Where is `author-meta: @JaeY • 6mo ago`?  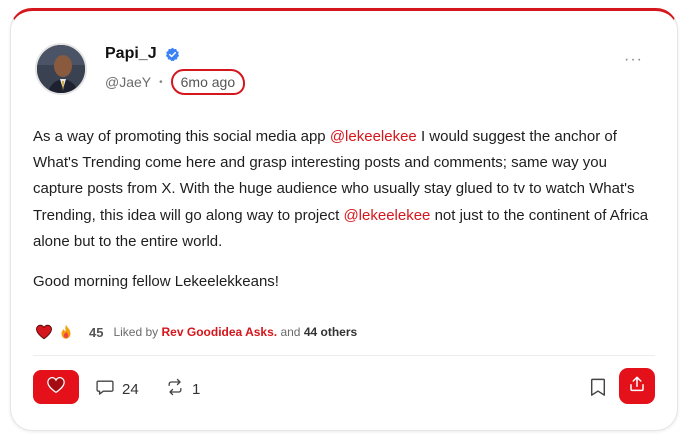 author-meta: @JaeY • 6mo ago is located at coordinates (175, 82).